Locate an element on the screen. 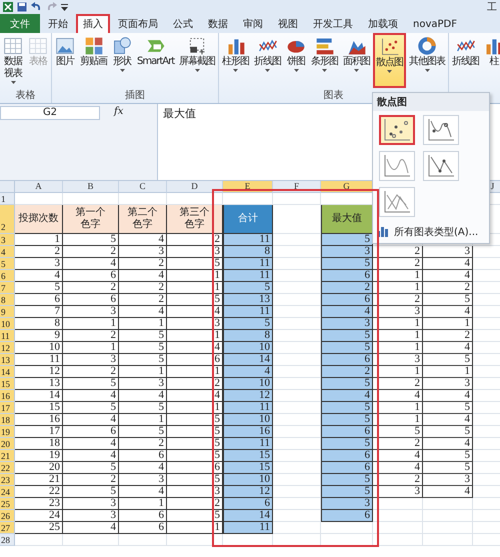 This screenshot has height=557, width=500. row-header: 19 is located at coordinates (7, 432).